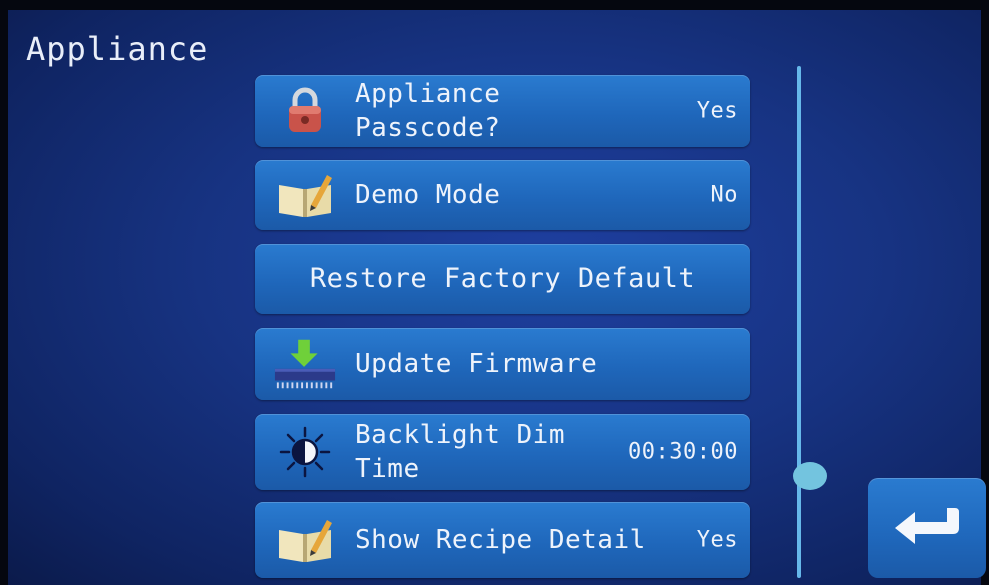 Image resolution: width=989 pixels, height=585 pixels. I want to click on setting-label: Show Recipe Detail, so click(500, 540).